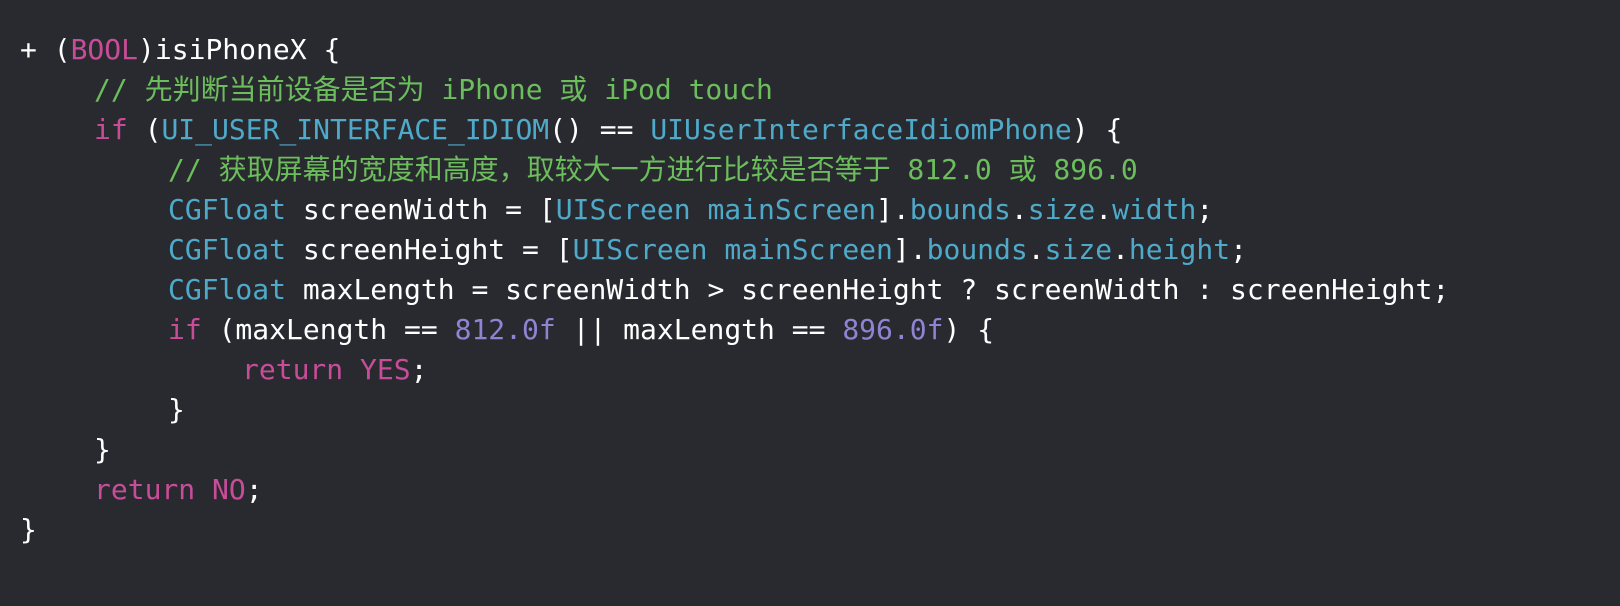 The width and height of the screenshot is (1620, 606). What do you see at coordinates (1154, 209) in the screenshot?
I see `code-token: width` at bounding box center [1154, 209].